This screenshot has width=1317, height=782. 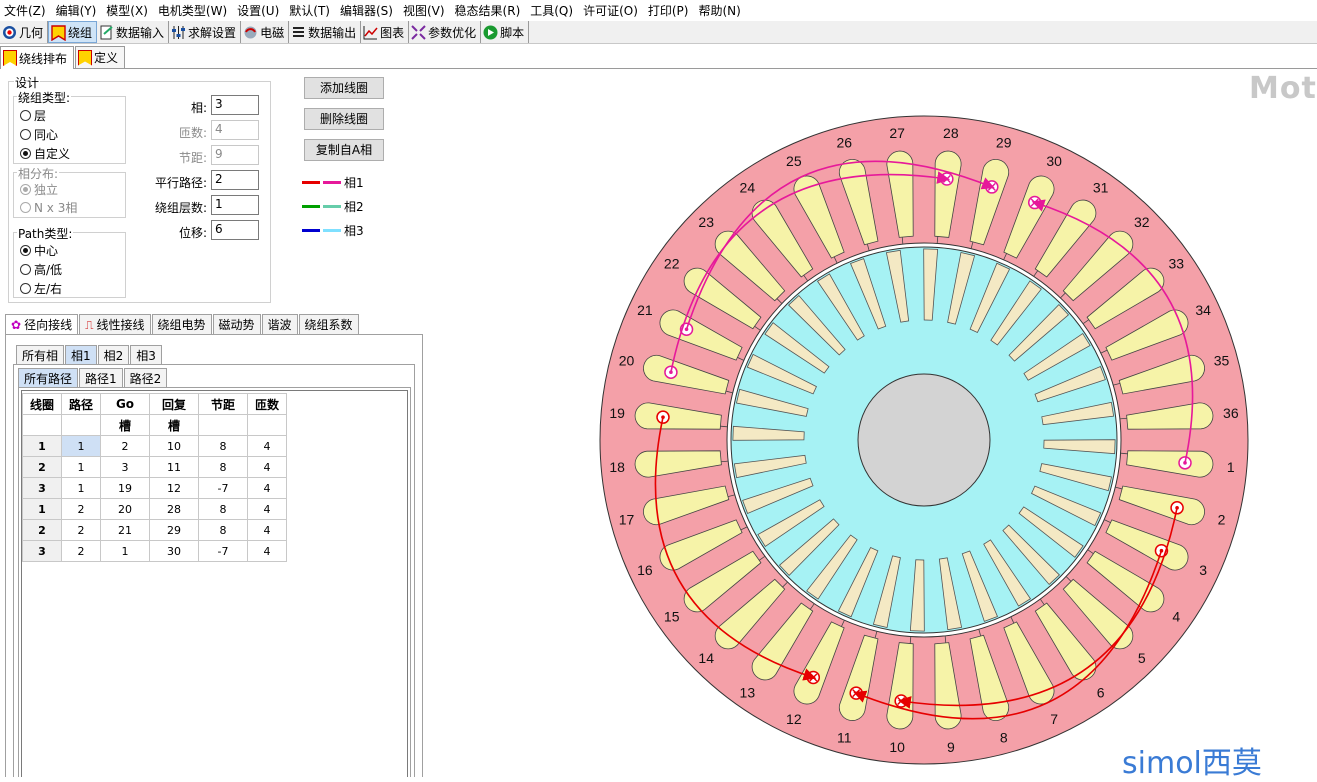 What do you see at coordinates (174, 404) in the screenshot?
I see `col-return: 回复` at bounding box center [174, 404].